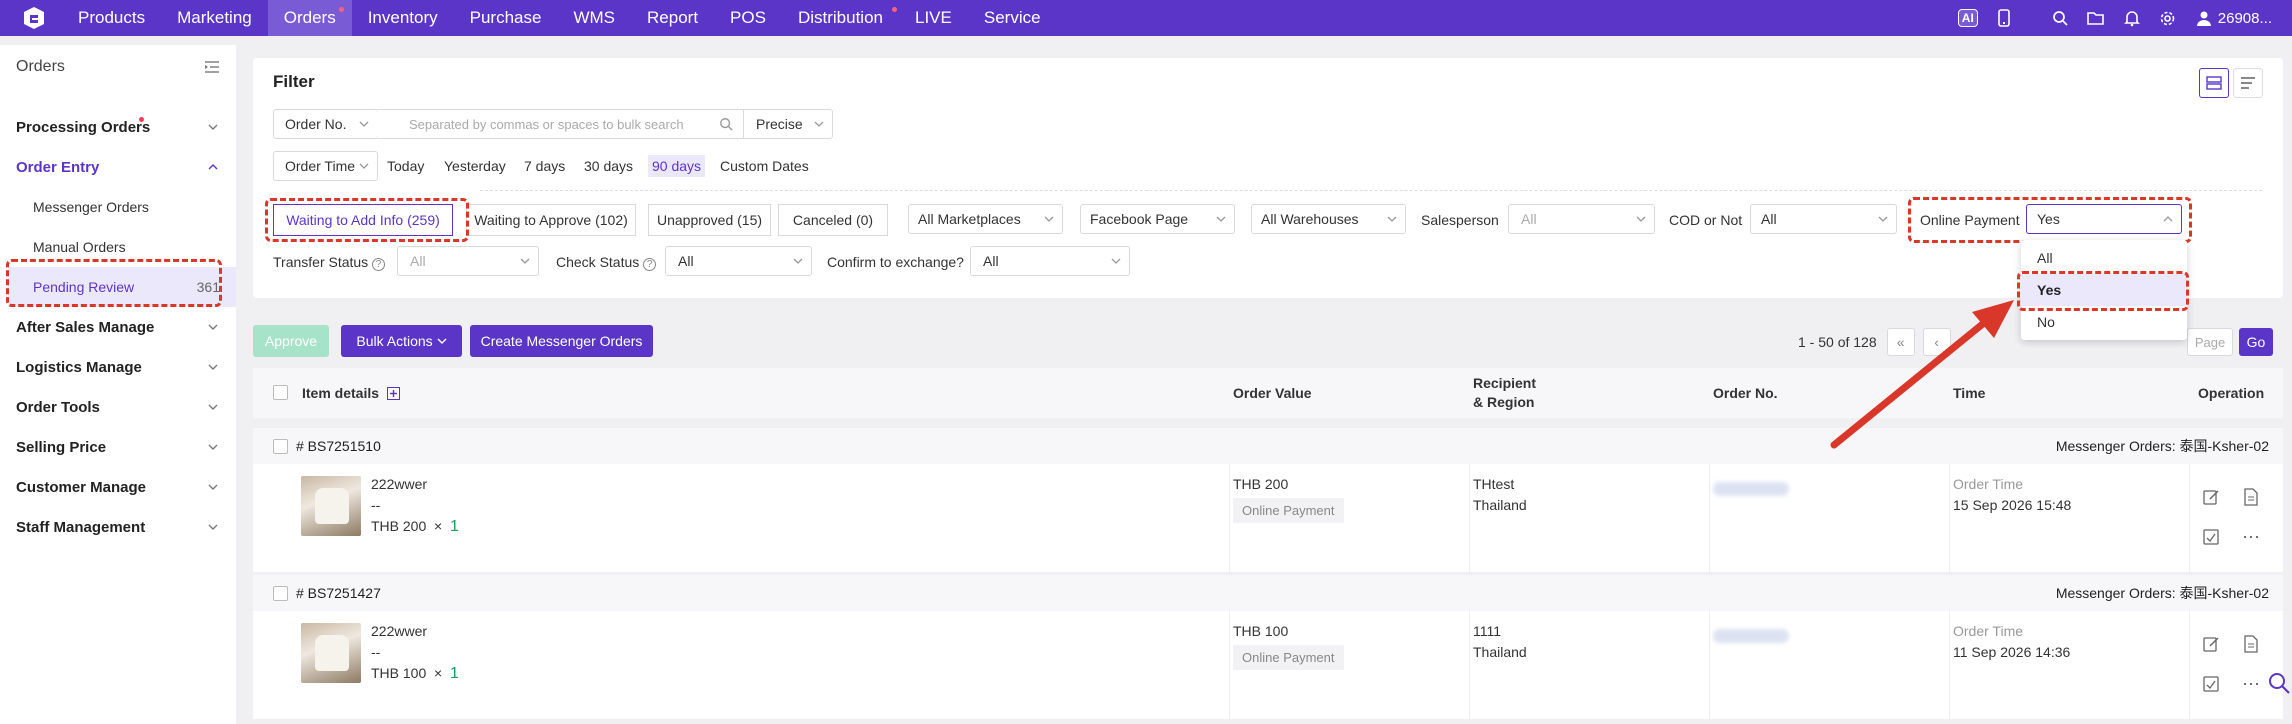  Describe the element at coordinates (118, 407) in the screenshot. I see `sidebar-group-order-tools: Order Tools` at that location.